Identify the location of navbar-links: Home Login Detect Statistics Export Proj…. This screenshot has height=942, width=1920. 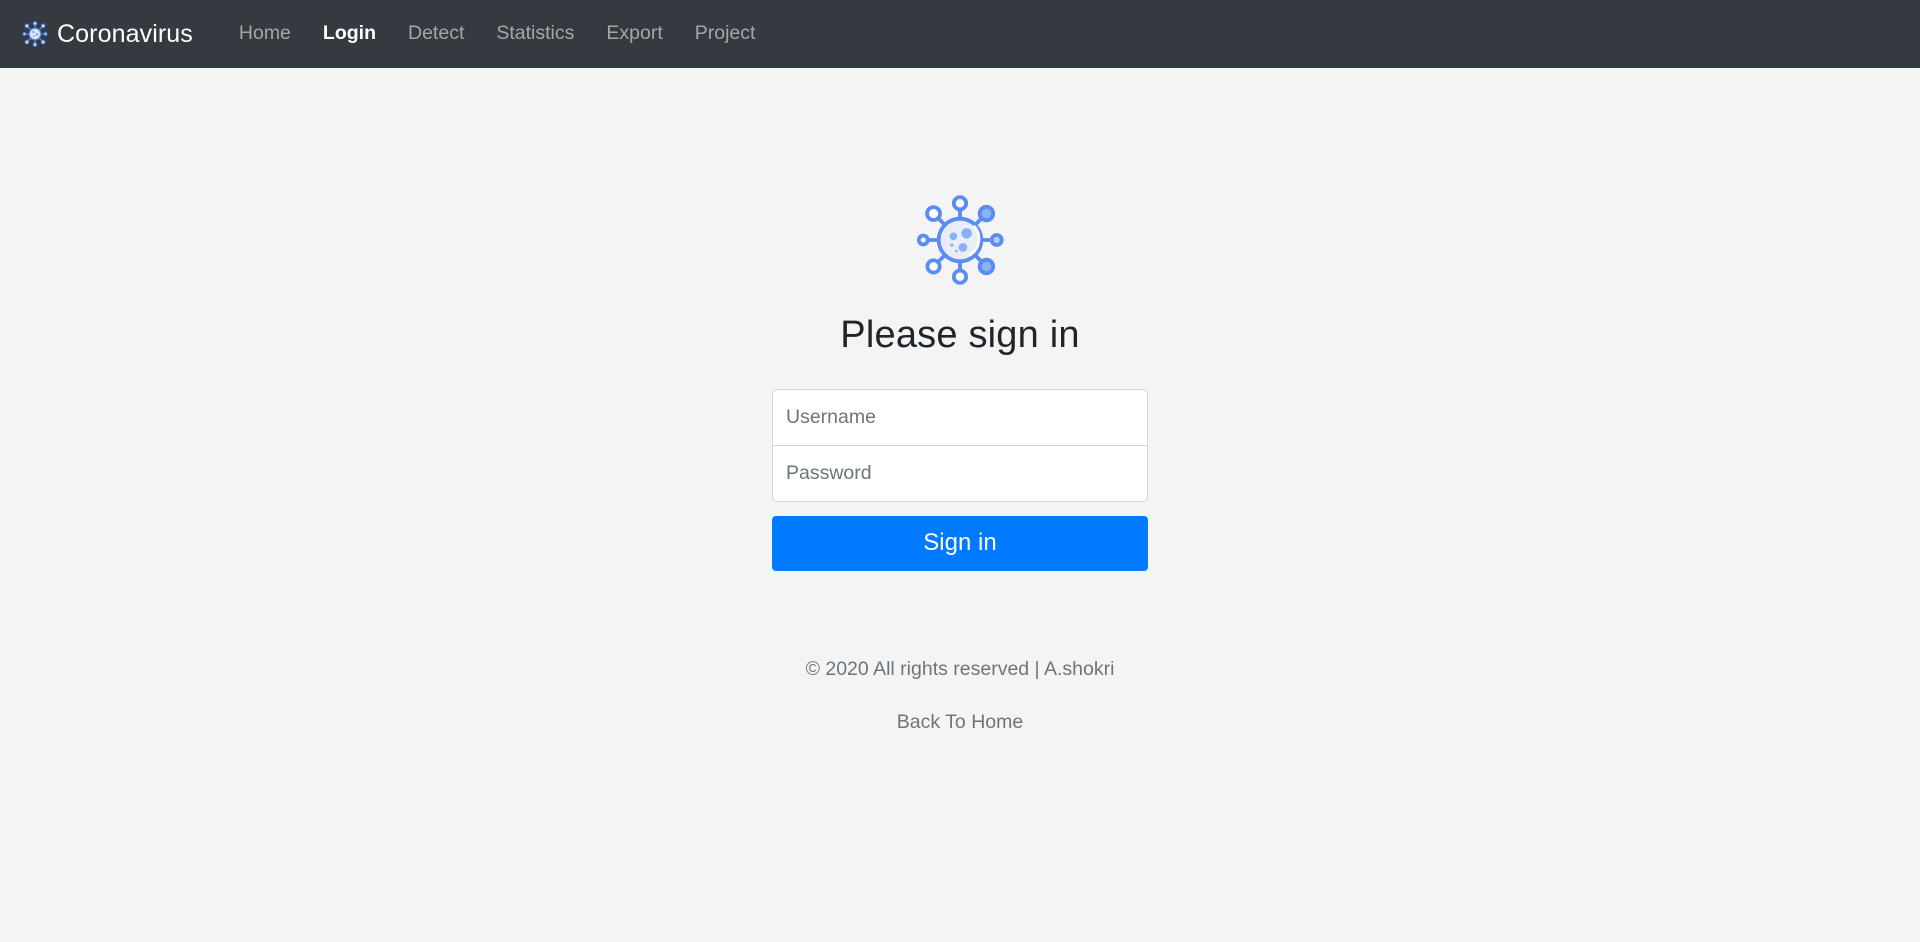
(497, 34).